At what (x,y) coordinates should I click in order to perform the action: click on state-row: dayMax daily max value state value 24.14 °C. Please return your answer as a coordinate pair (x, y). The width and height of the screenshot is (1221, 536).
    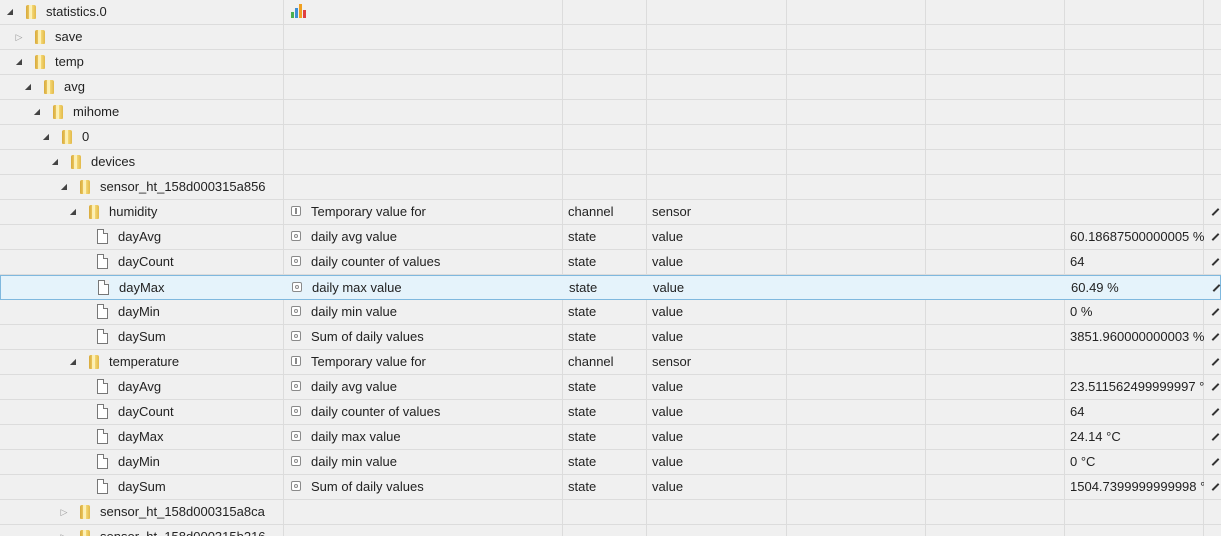
    Looking at the image, I should click on (610, 437).